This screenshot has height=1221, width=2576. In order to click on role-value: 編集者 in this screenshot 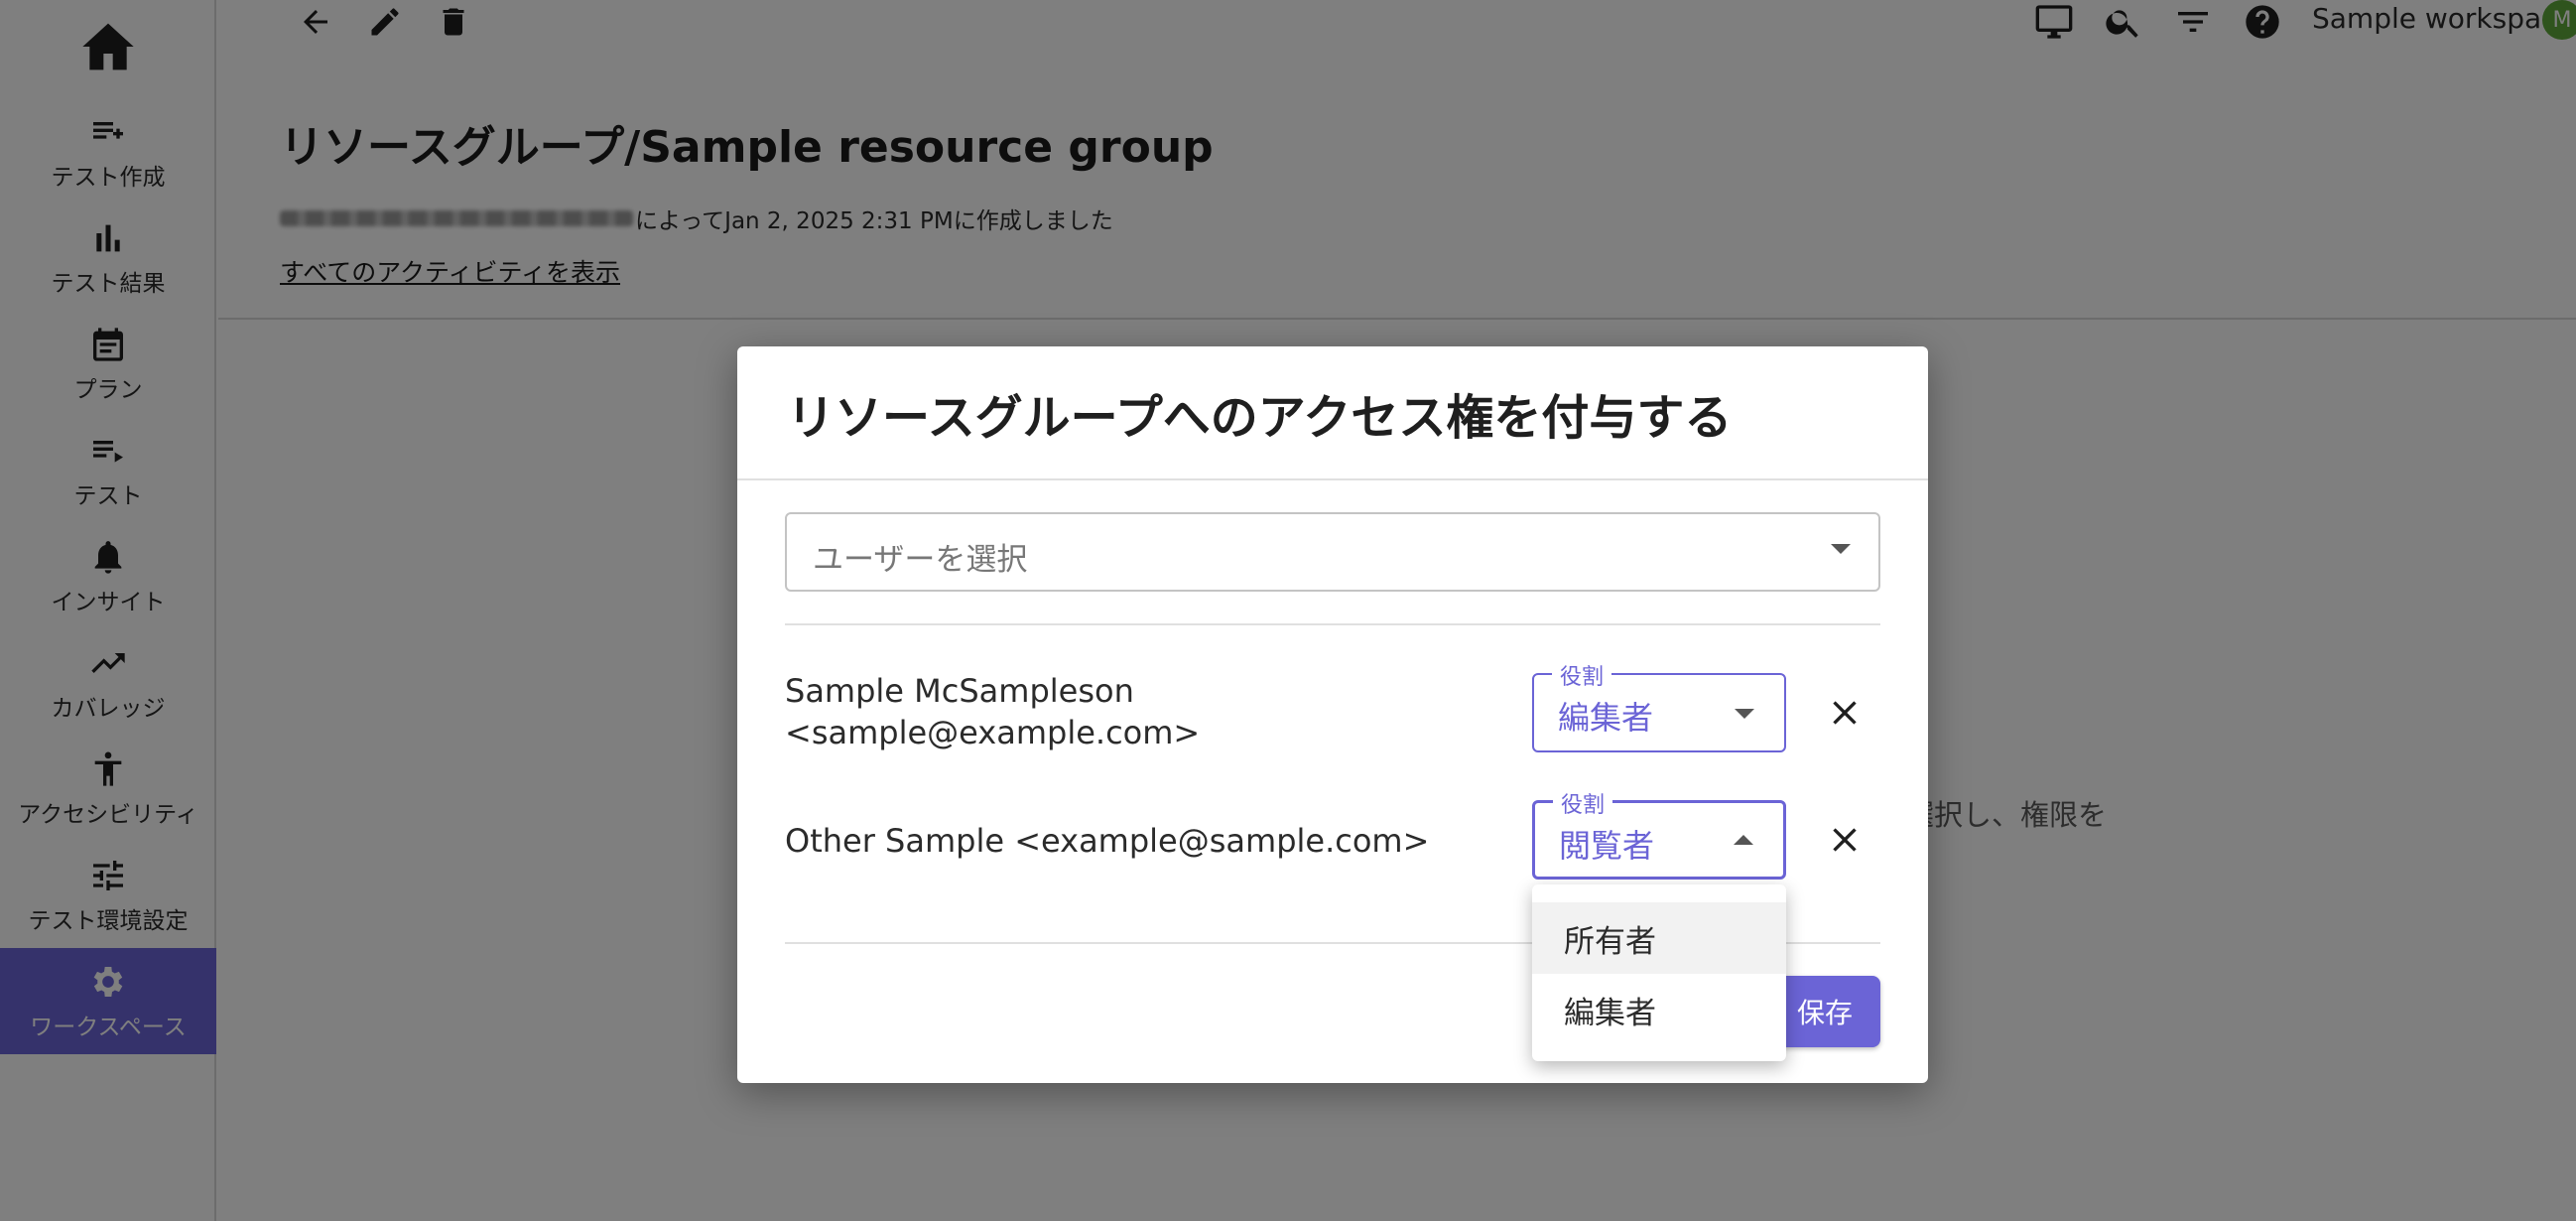, I will do `click(1606, 718)`.